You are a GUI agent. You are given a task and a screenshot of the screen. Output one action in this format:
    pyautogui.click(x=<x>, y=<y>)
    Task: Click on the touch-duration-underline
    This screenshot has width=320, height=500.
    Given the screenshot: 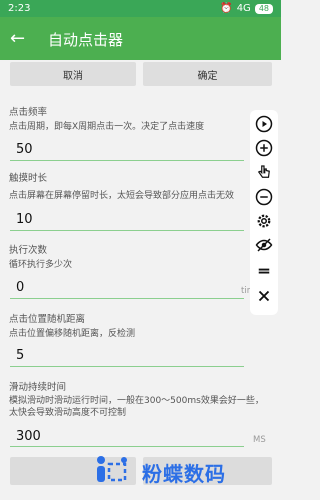 What is the action you would take?
    pyautogui.click(x=127, y=230)
    